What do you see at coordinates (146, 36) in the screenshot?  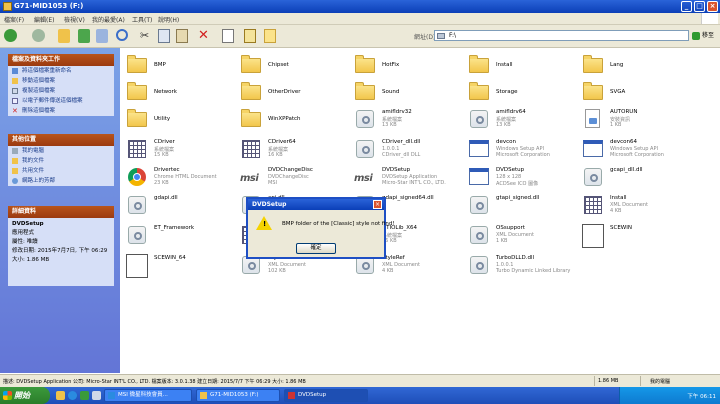 I see `cut-icon: ✂` at bounding box center [146, 36].